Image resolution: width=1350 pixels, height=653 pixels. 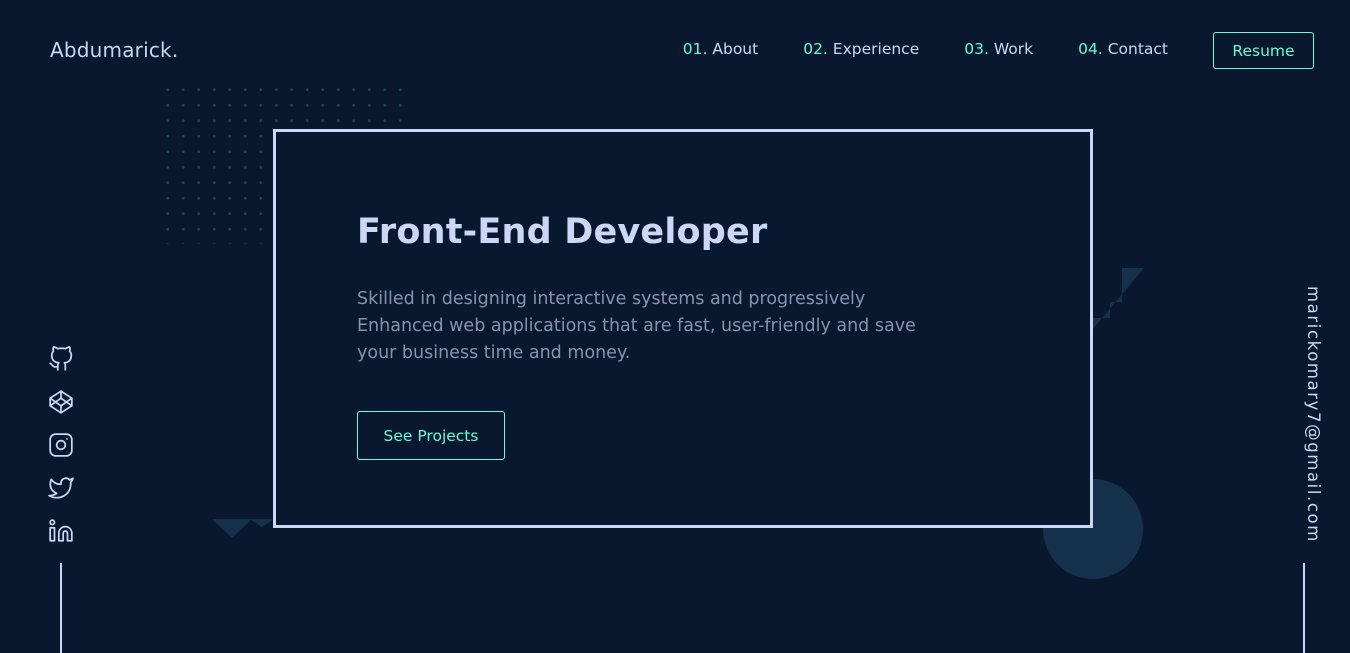 I want to click on nav-link-work: 03. Work, so click(x=998, y=49).